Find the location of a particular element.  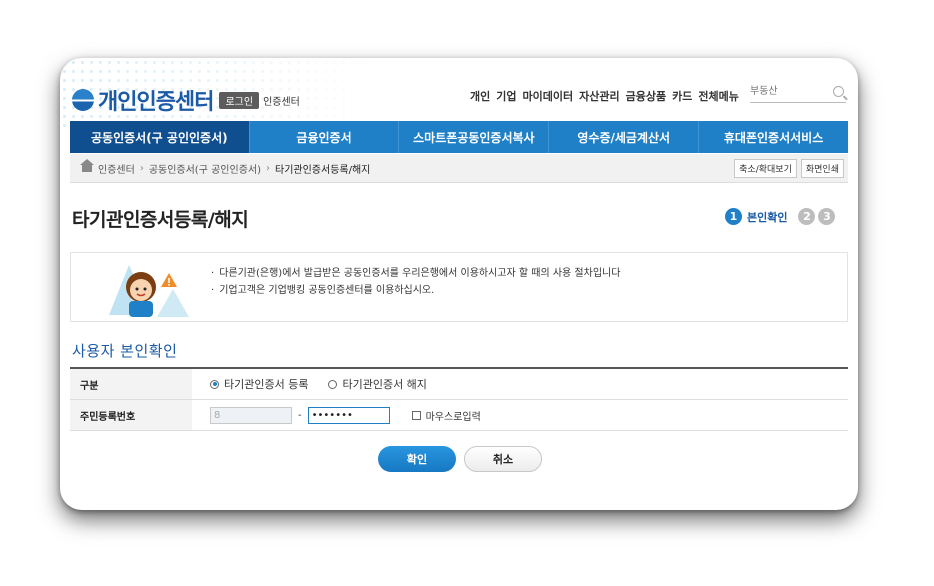

breadcrumb-tools: 축소/확대보기 화면인쇄 is located at coordinates (787, 168).